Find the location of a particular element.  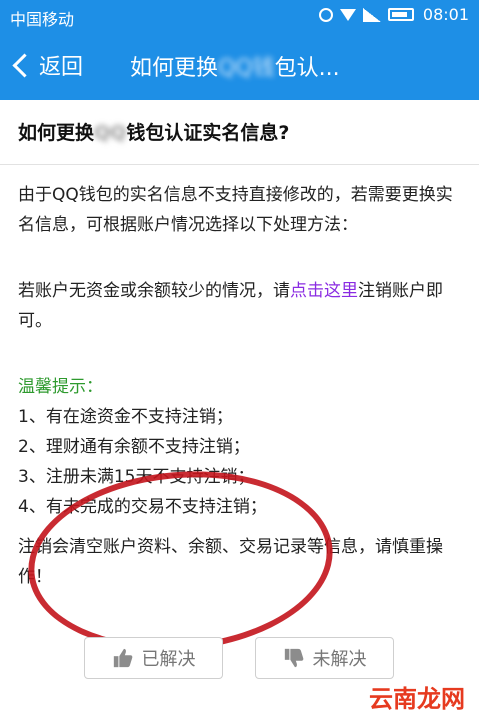

paragraph-text: 若账户无资金或余额较少的情况，请 is located at coordinates (154, 291).